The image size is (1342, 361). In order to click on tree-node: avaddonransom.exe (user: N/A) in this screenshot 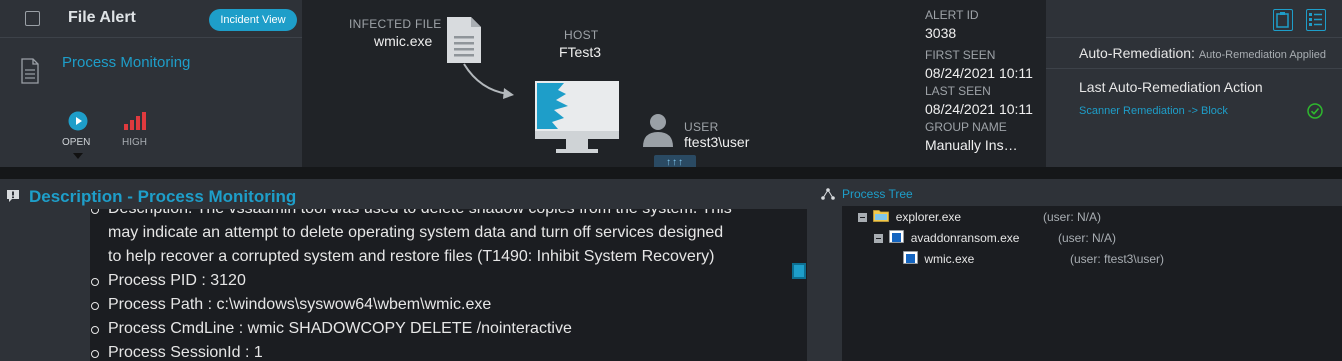, I will do `click(1101, 238)`.